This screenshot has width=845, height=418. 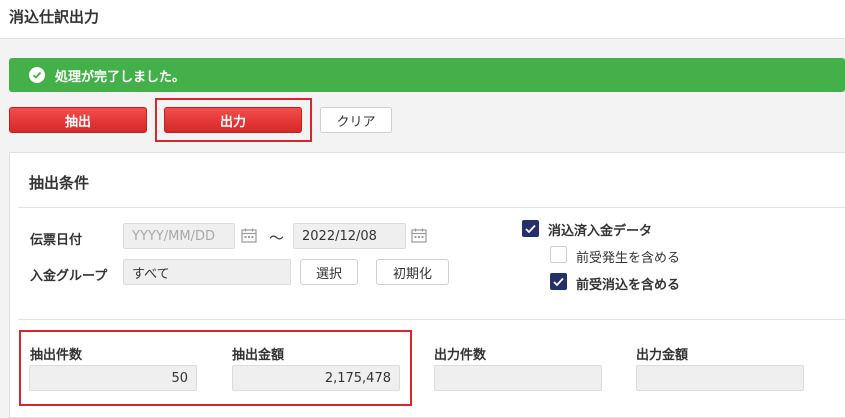 What do you see at coordinates (179, 236) in the screenshot?
I see `slip-date-from-input: YYYY/MM/DD` at bounding box center [179, 236].